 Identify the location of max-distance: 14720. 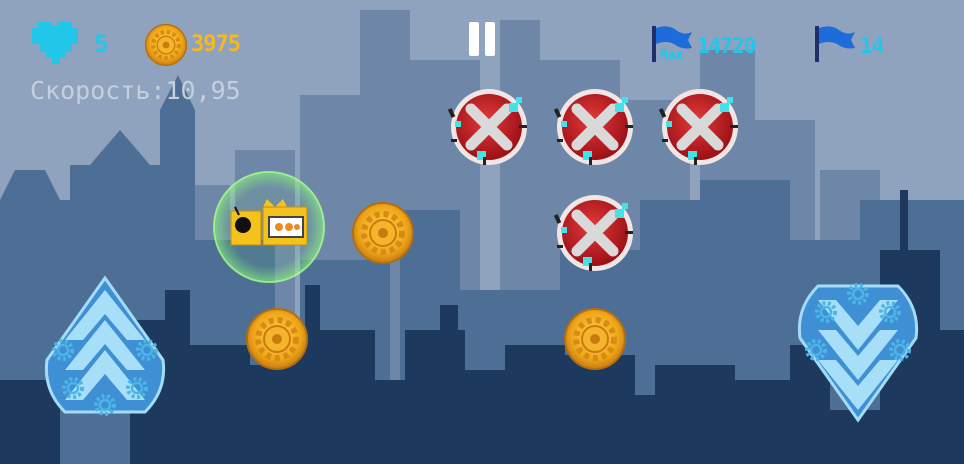
(726, 46).